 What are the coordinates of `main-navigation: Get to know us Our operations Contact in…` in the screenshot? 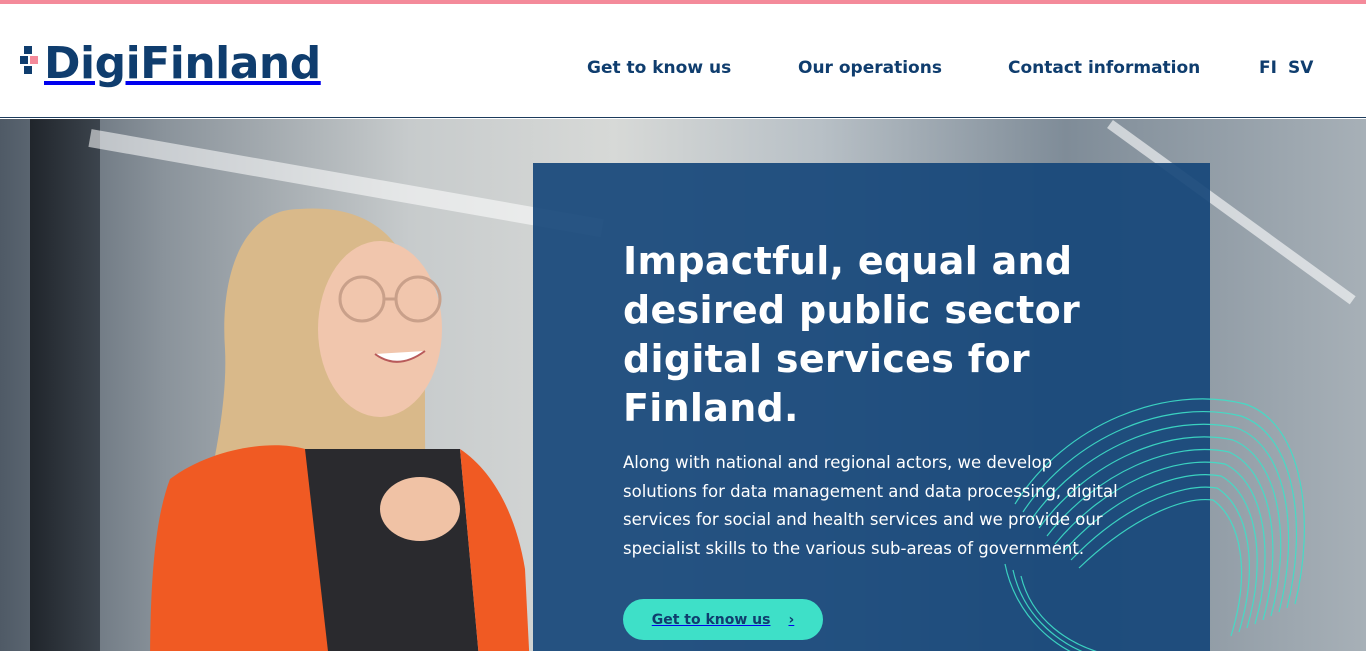 It's located at (683, 70).